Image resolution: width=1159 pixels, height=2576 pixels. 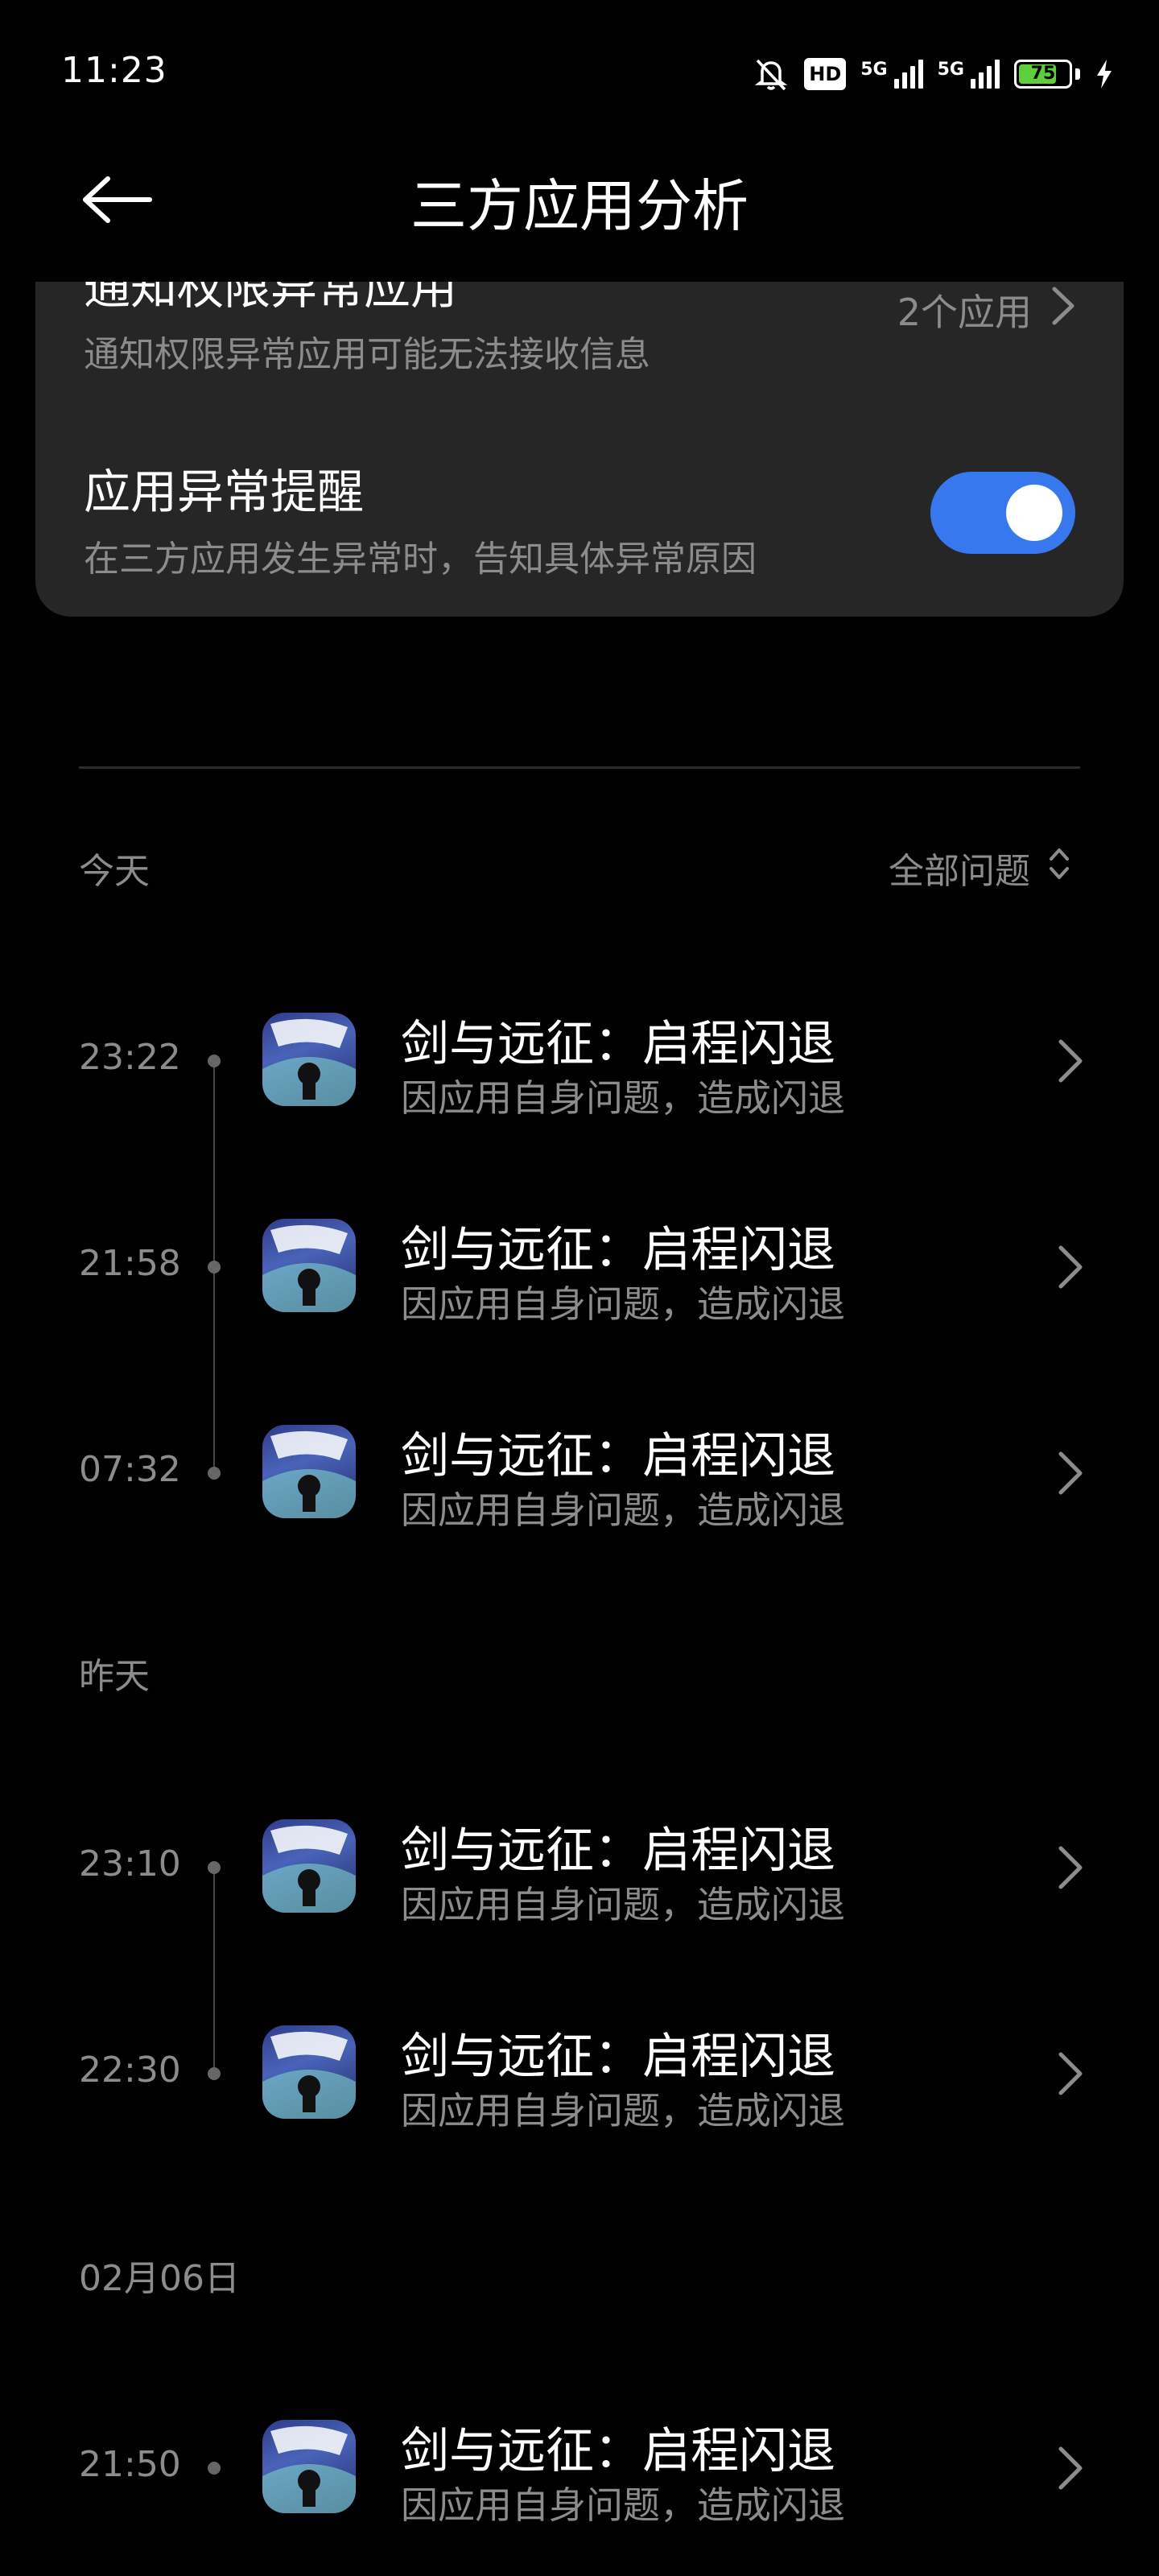 What do you see at coordinates (825, 74) in the screenshot?
I see `hd-icon: HD` at bounding box center [825, 74].